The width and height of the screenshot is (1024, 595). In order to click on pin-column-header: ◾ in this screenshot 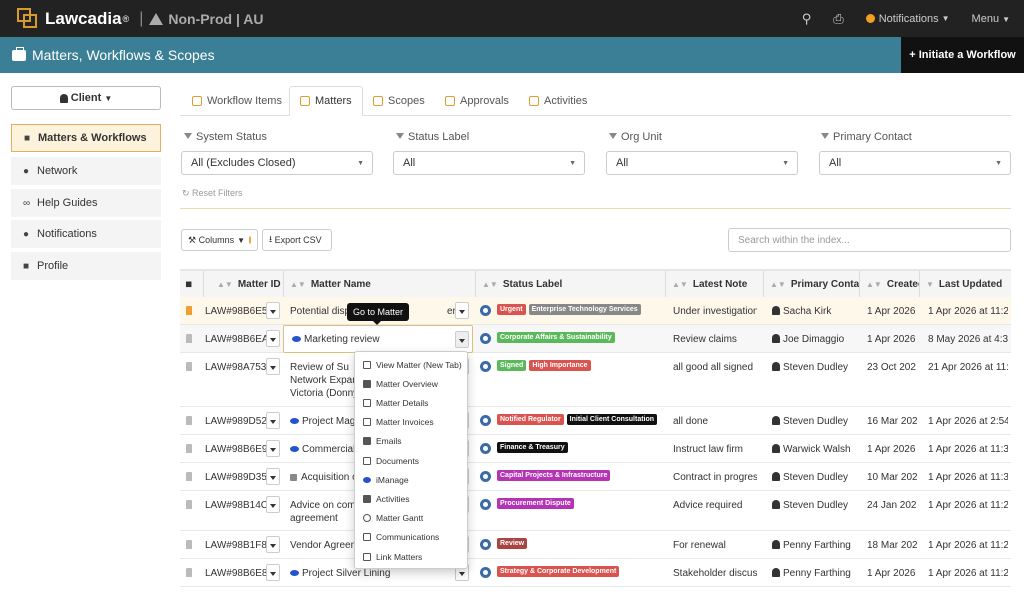, I will do `click(192, 284)`.